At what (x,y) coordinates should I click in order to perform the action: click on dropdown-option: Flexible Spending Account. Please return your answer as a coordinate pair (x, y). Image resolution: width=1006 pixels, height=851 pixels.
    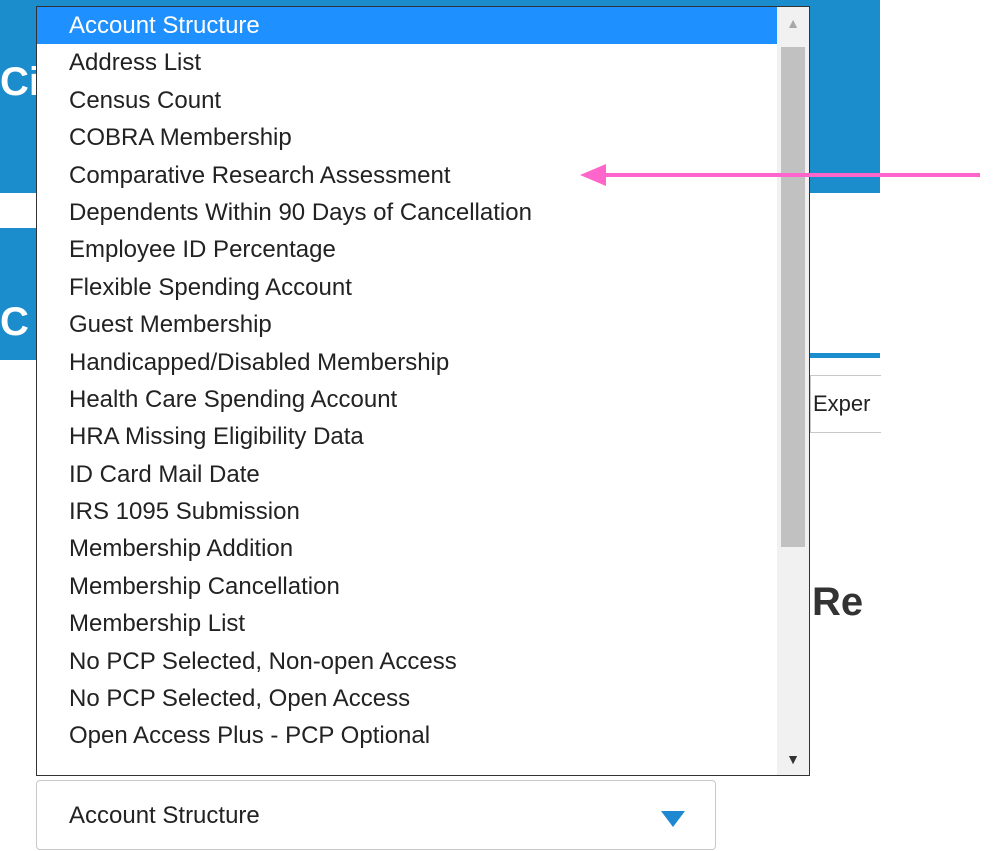
    Looking at the image, I should click on (407, 287).